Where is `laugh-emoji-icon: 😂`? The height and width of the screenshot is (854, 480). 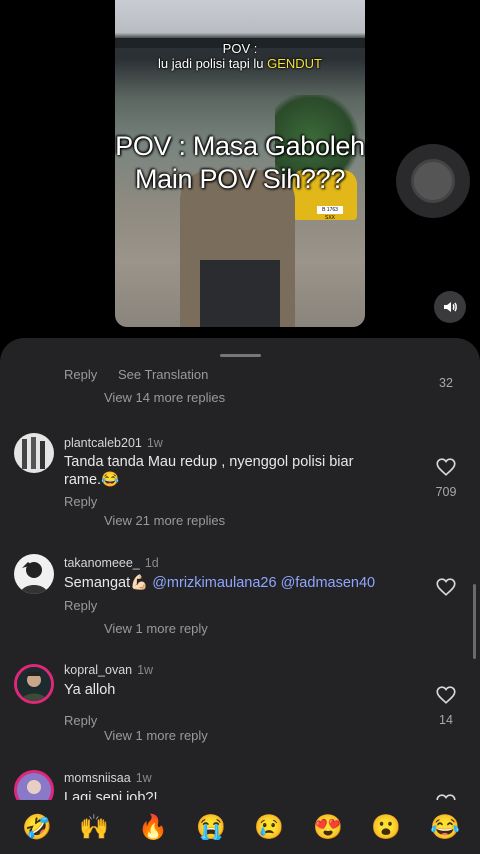 laugh-emoji-icon: 😂 is located at coordinates (110, 480).